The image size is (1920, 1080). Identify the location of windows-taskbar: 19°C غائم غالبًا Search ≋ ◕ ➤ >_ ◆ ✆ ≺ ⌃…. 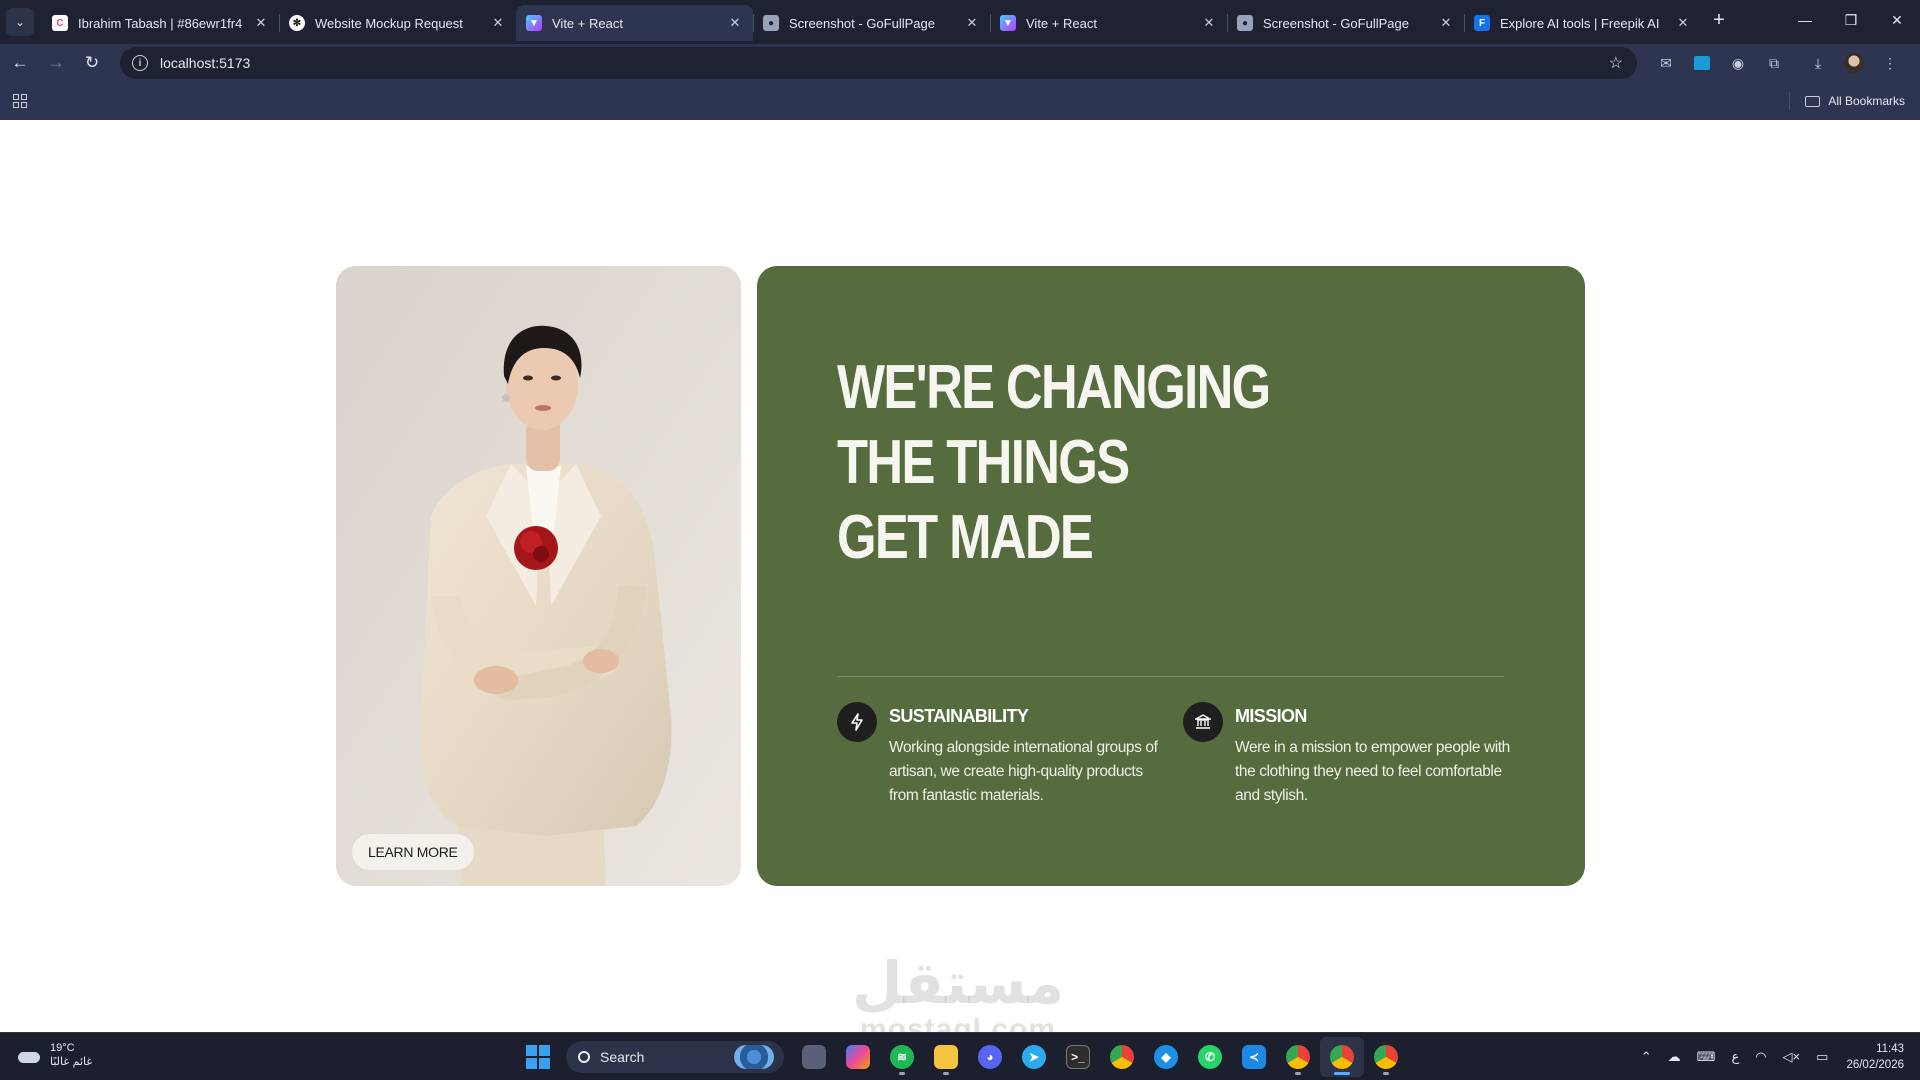
(960, 1056).